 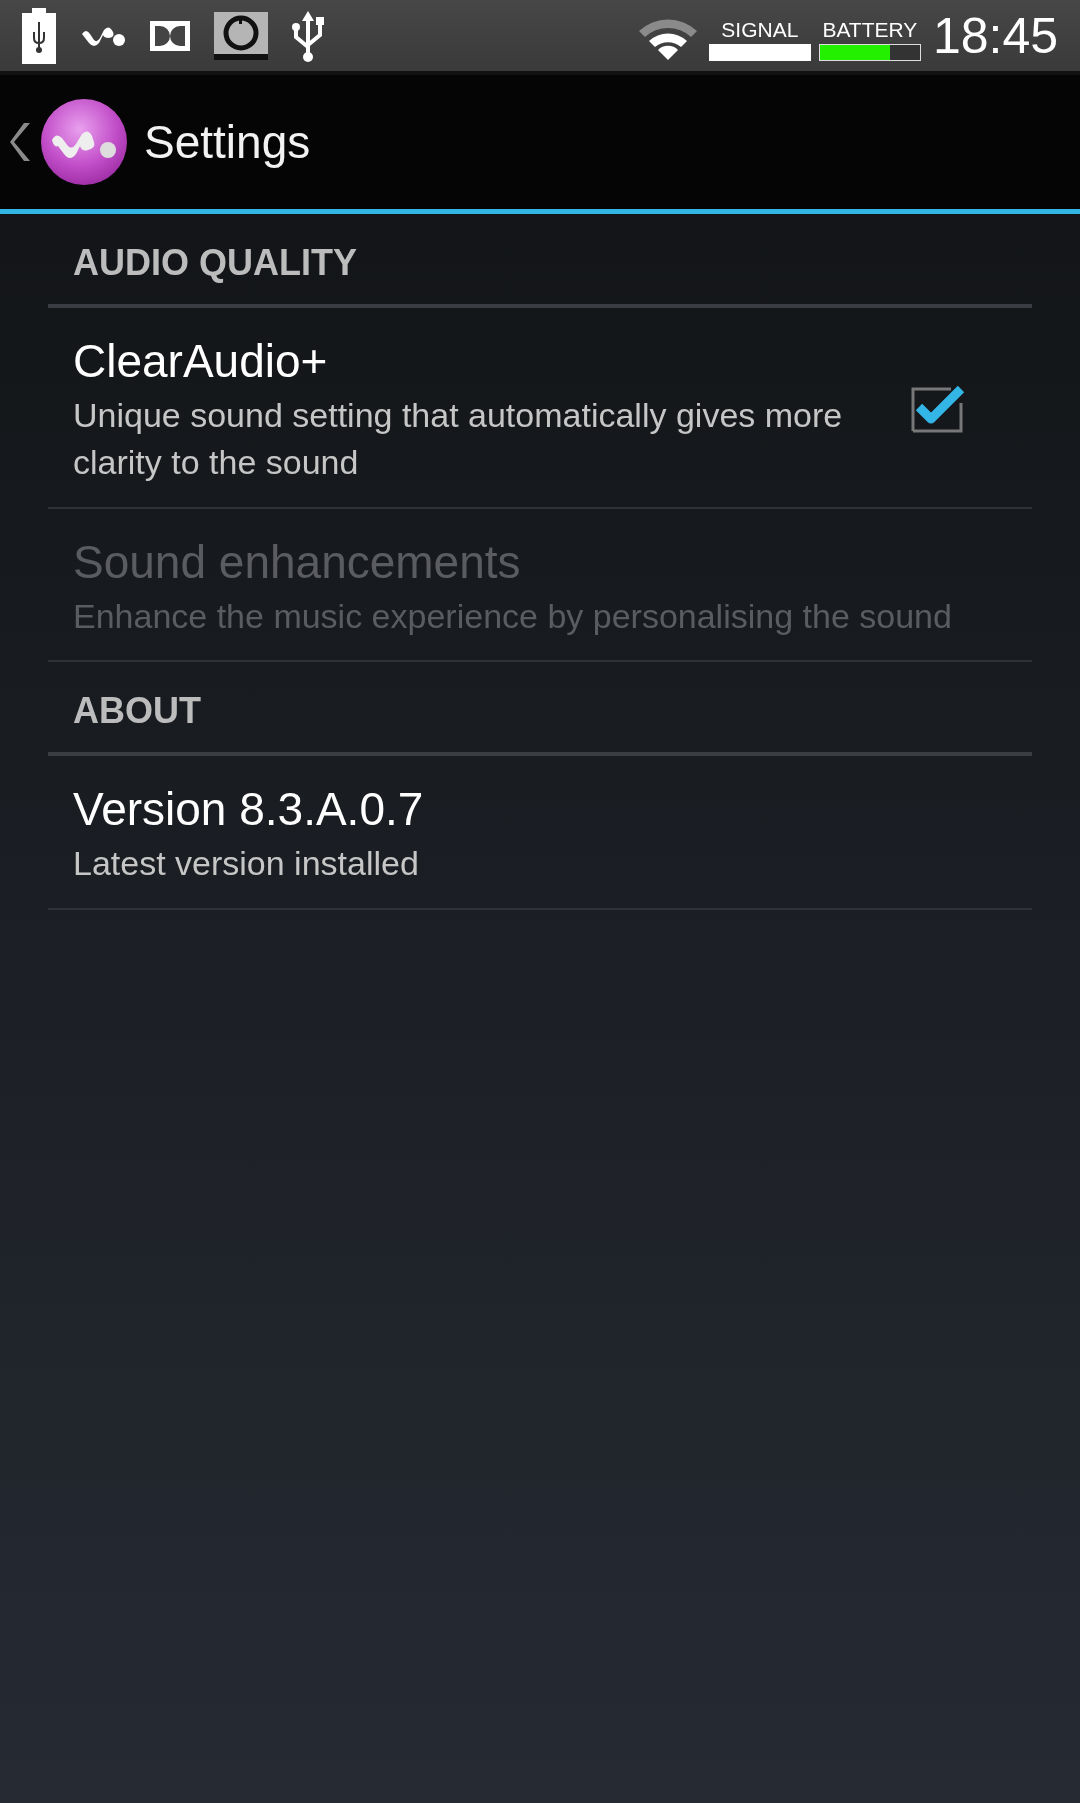 I want to click on wifi-icon, so click(x=667, y=38).